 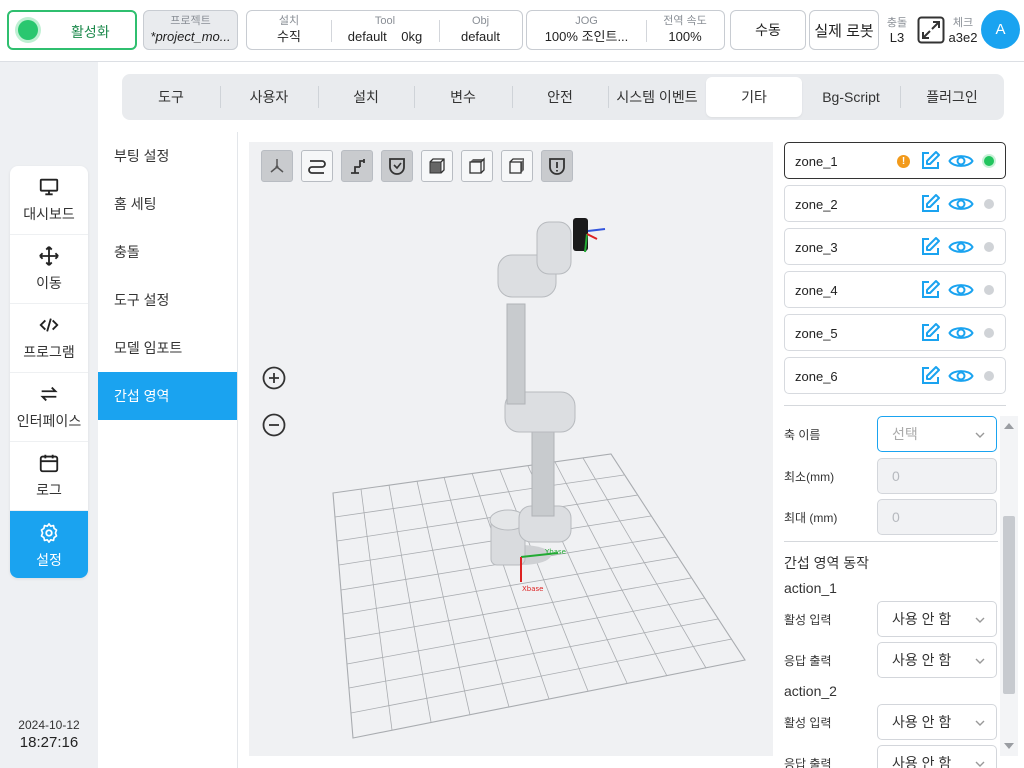 I want to click on obj-title: Obj, so click(x=480, y=21).